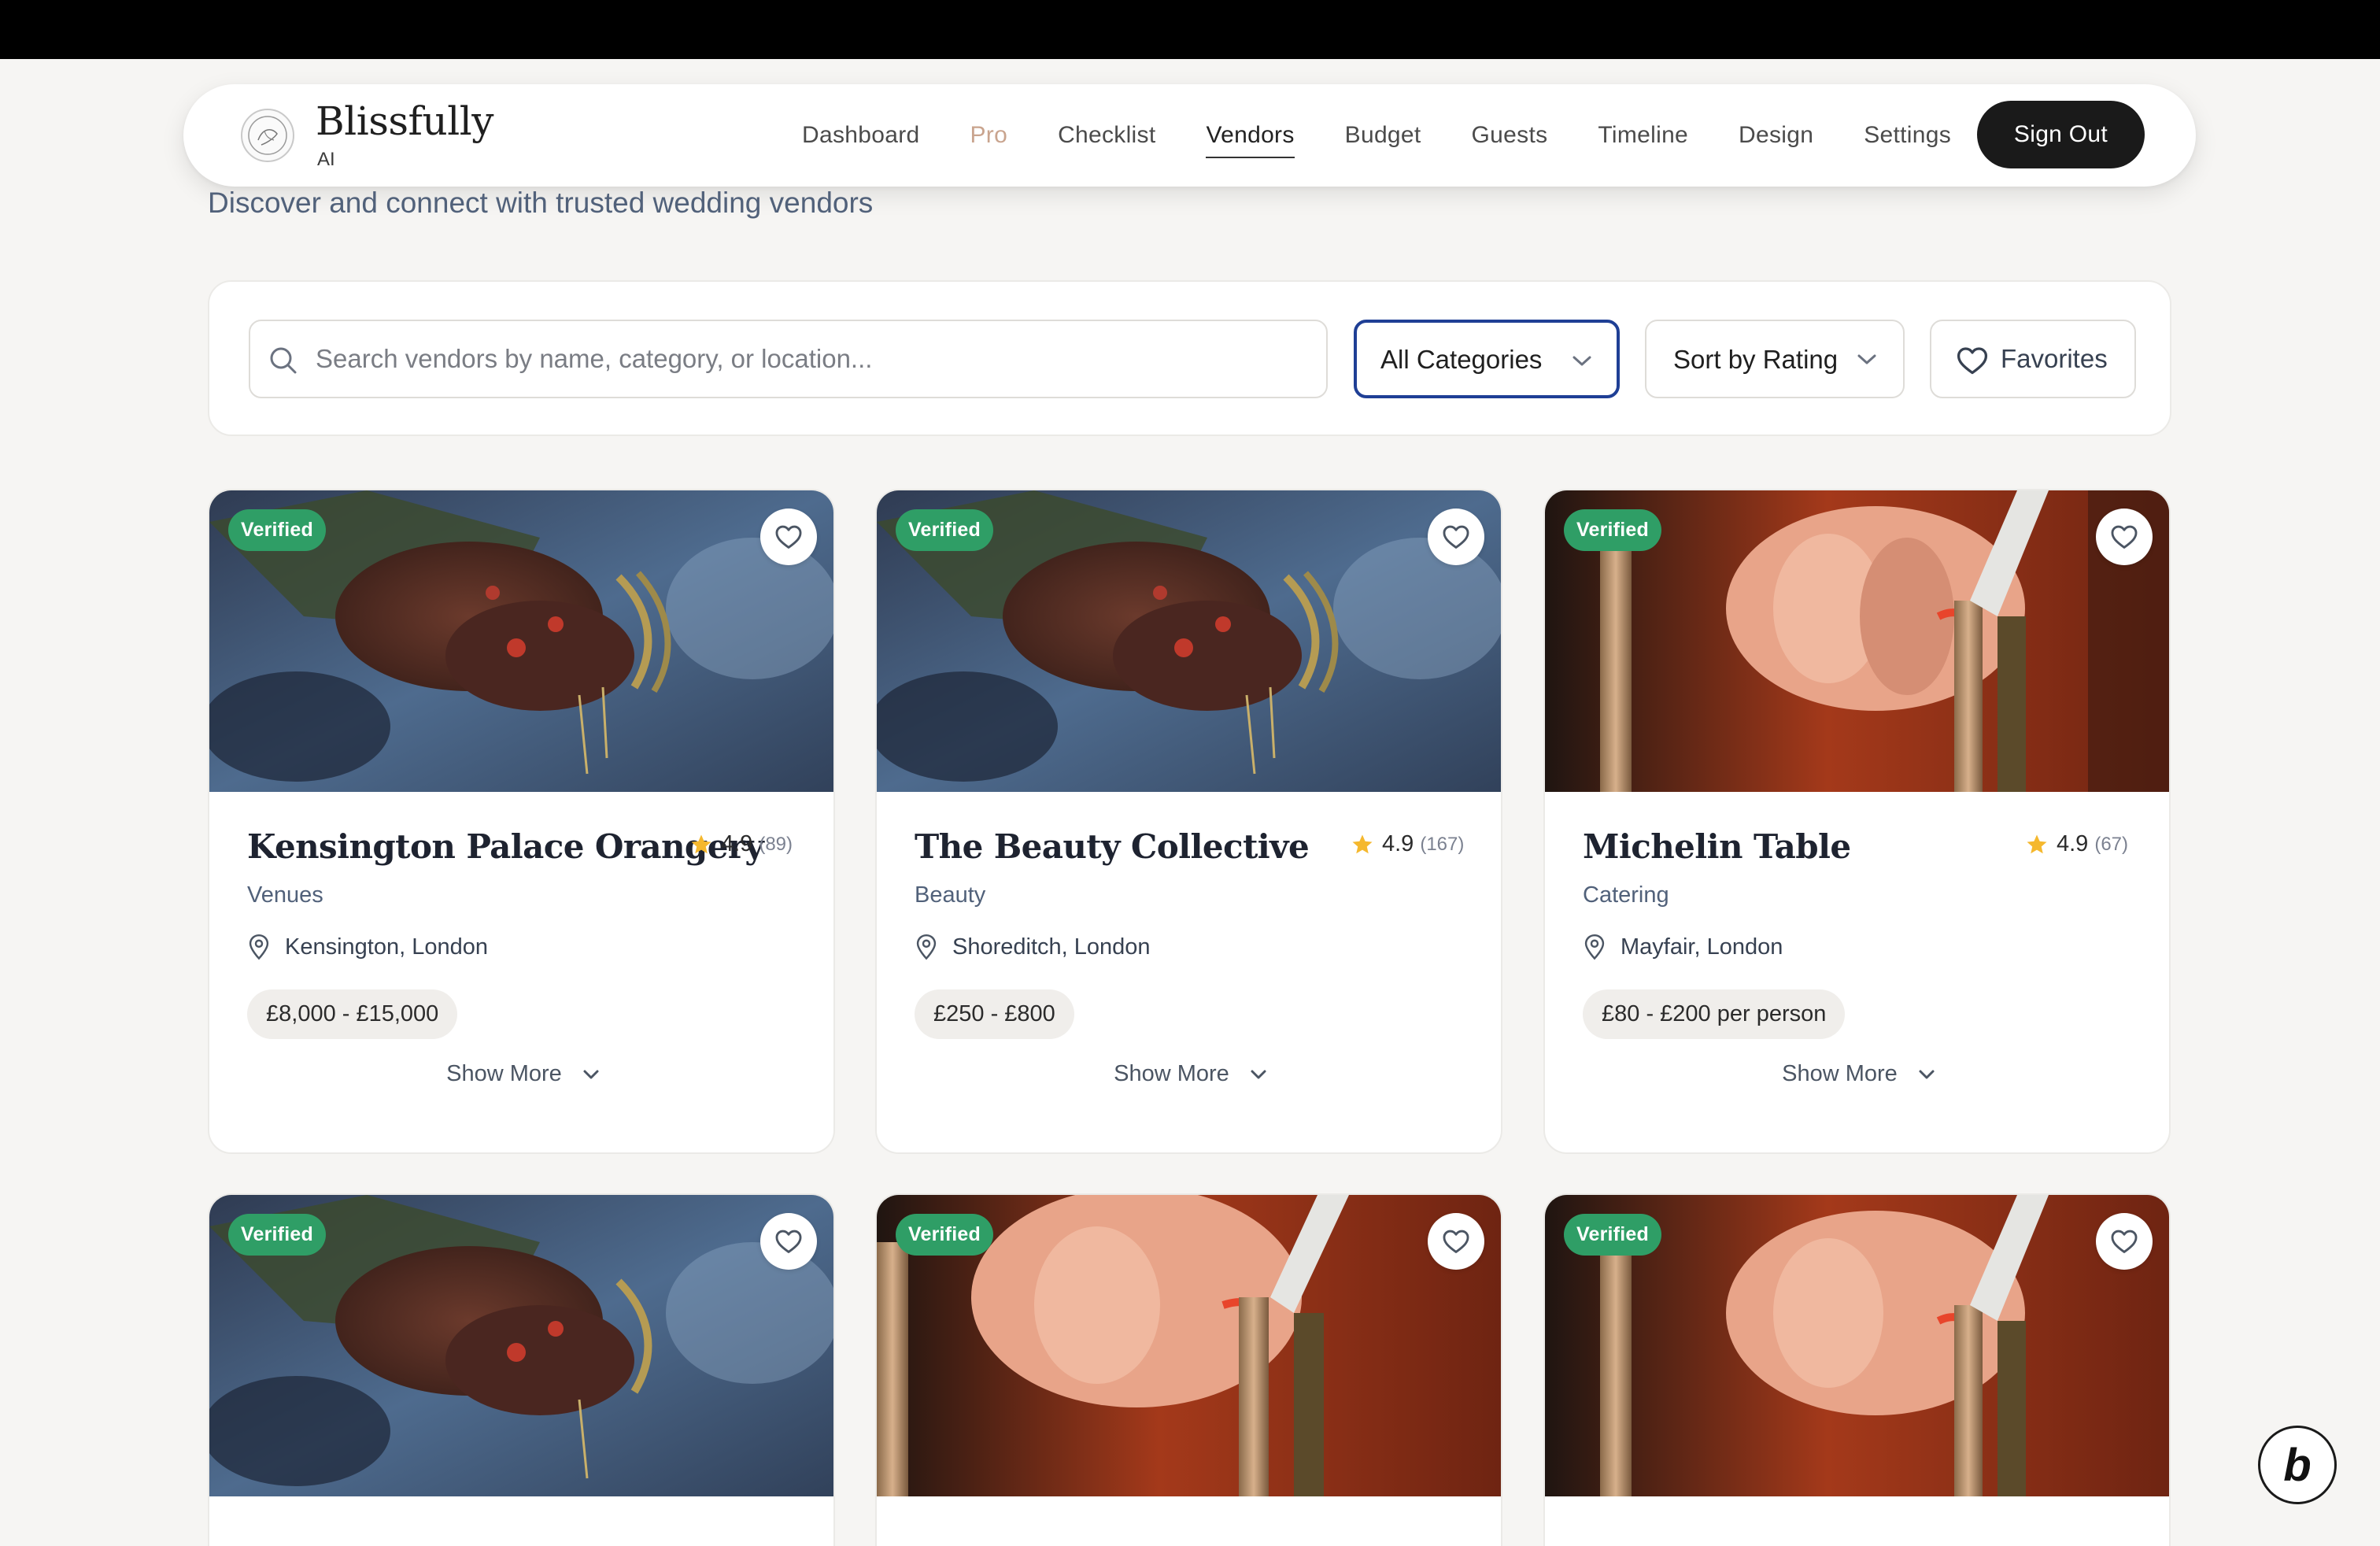 Image resolution: width=2380 pixels, height=1546 pixels. Describe the element at coordinates (1442, 844) in the screenshot. I see `review-count: (167)` at that location.